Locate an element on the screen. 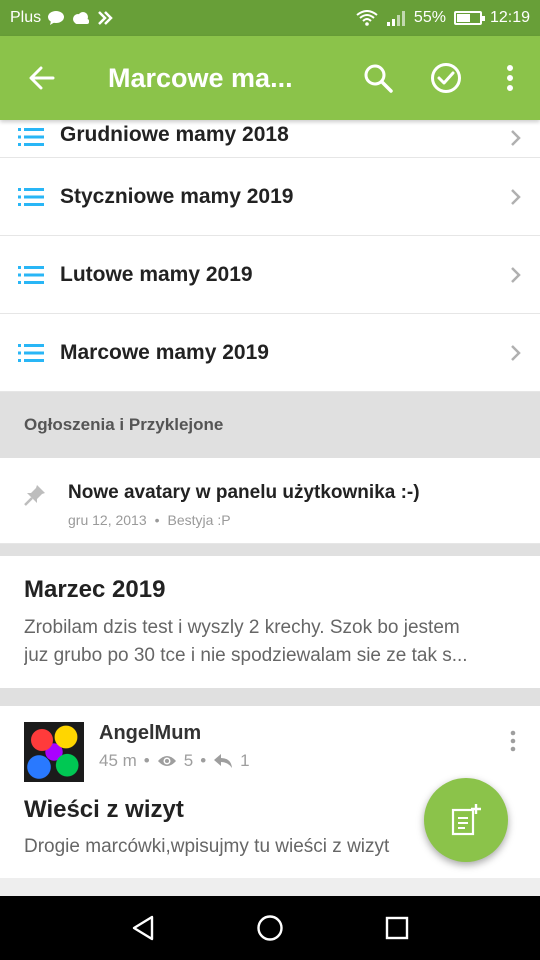  carrier-label: Plus is located at coordinates (26, 17).